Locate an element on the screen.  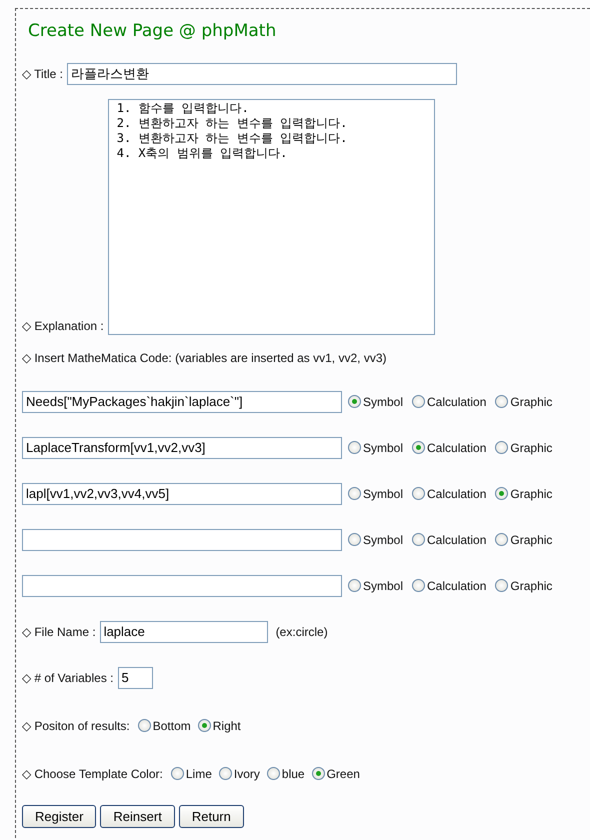
option-label: Bottom is located at coordinates (171, 726).